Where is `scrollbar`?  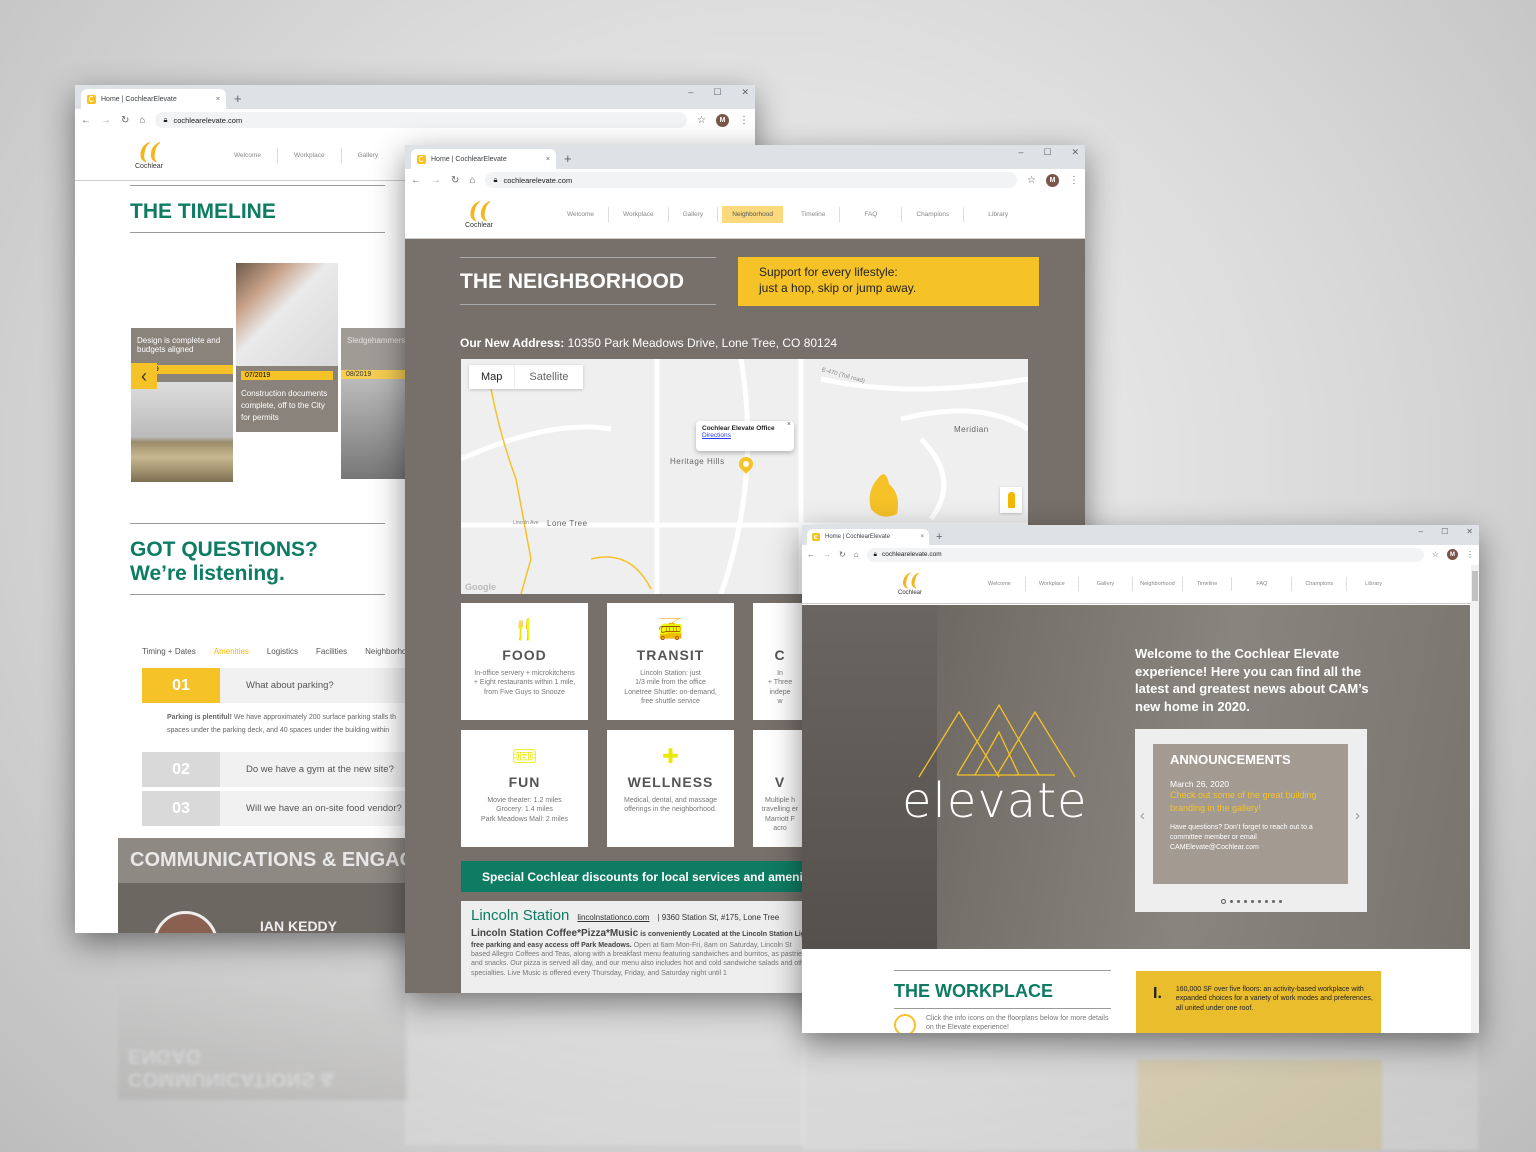
scrollbar is located at coordinates (1475, 799).